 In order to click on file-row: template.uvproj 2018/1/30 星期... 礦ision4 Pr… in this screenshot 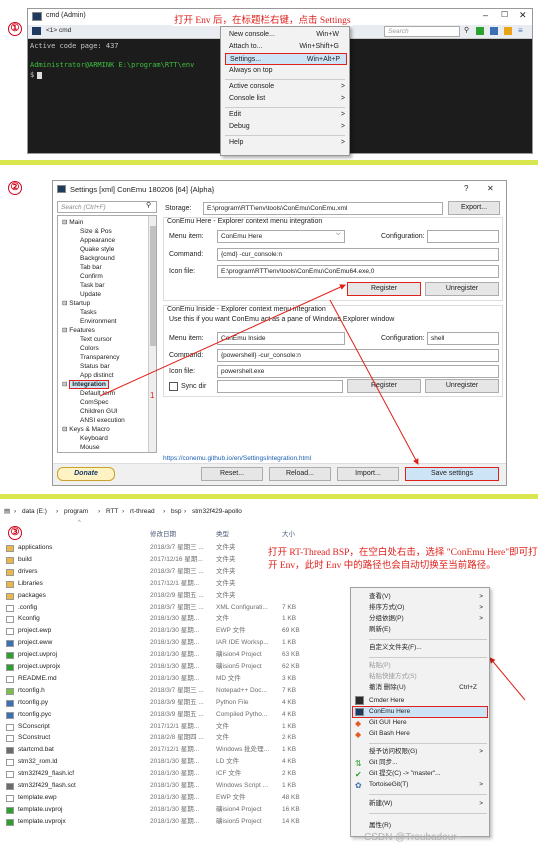, I will do `click(156, 810)`.